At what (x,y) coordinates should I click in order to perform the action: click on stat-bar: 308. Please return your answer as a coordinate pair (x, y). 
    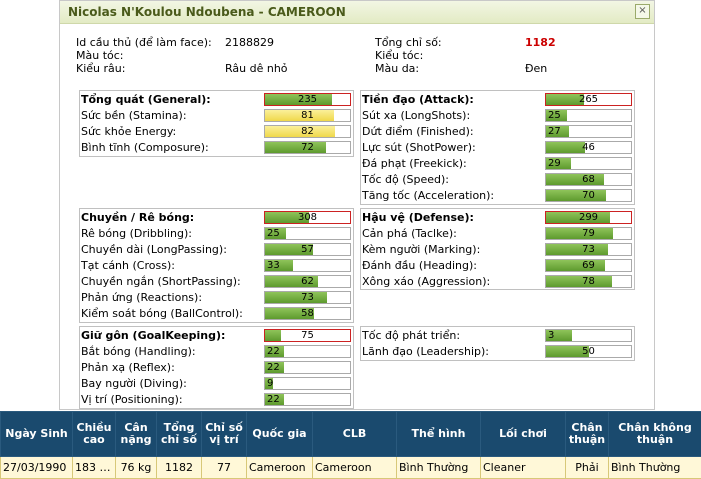
    Looking at the image, I should click on (307, 217).